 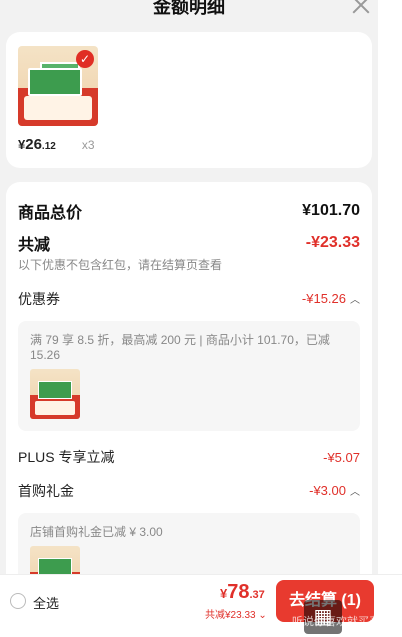 I want to click on first-gift-value-wrap: -¥3.00 ︿, so click(x=334, y=491).